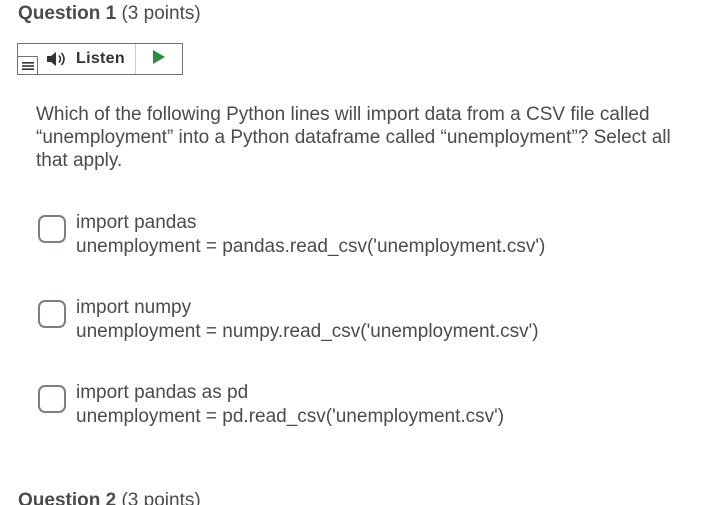 This screenshot has height=505, width=702. I want to click on menu-button, so click(28, 65).